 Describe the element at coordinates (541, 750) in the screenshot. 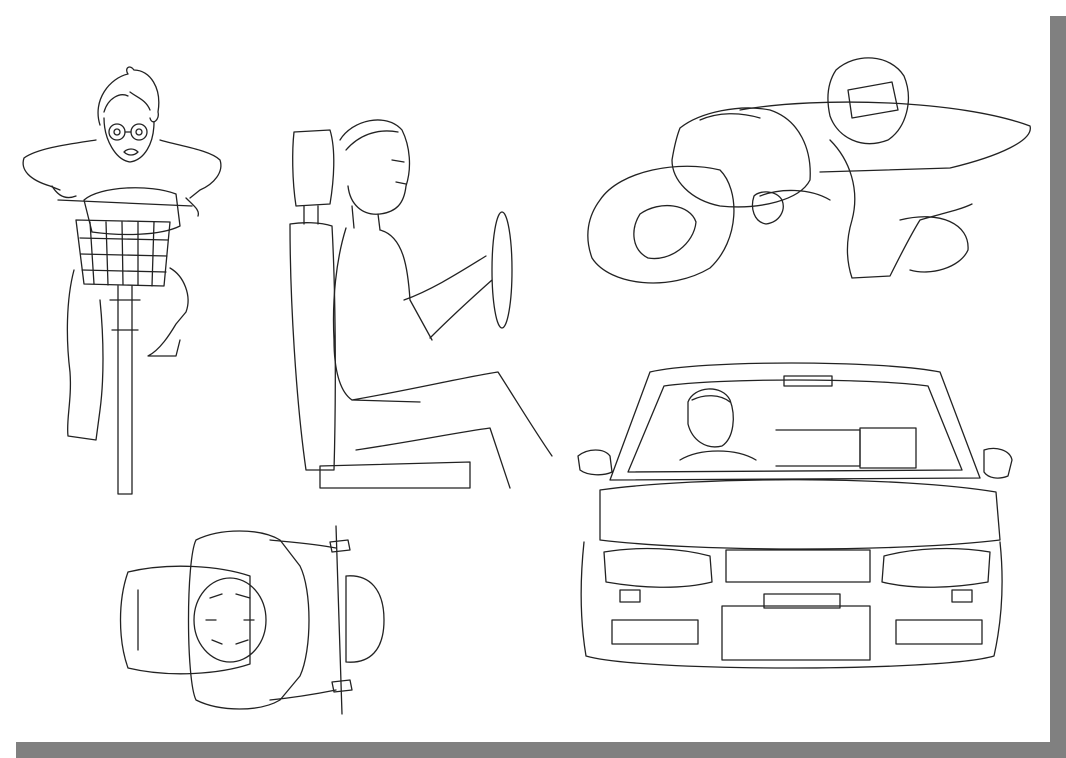

I see `page-shadow-bottom` at that location.